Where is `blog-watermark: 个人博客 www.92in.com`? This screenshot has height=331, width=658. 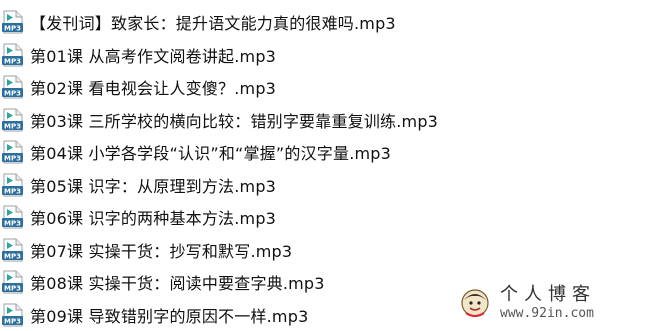 blog-watermark: 个人博客 www.92in.com is located at coordinates (554, 303).